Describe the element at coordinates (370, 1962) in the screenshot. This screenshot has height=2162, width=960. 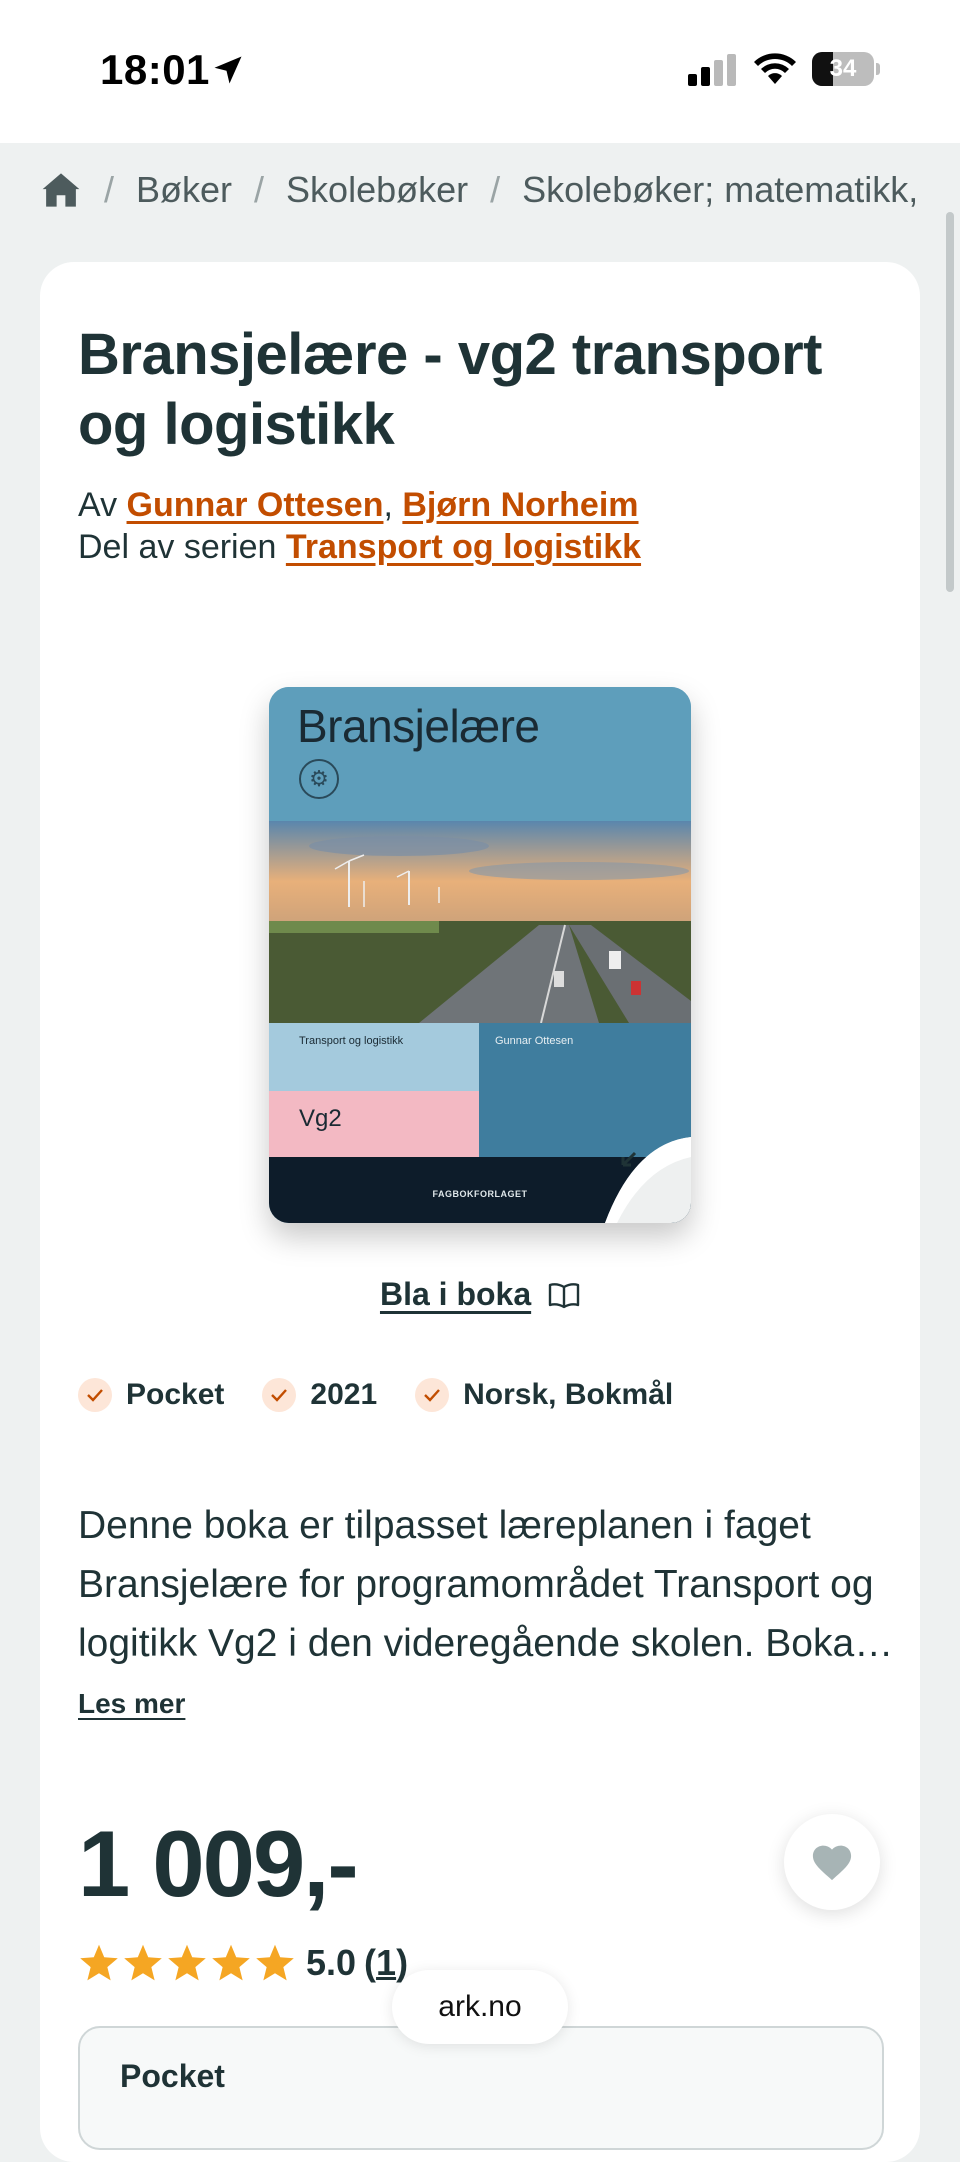
I see `rating-count-open: (` at that location.